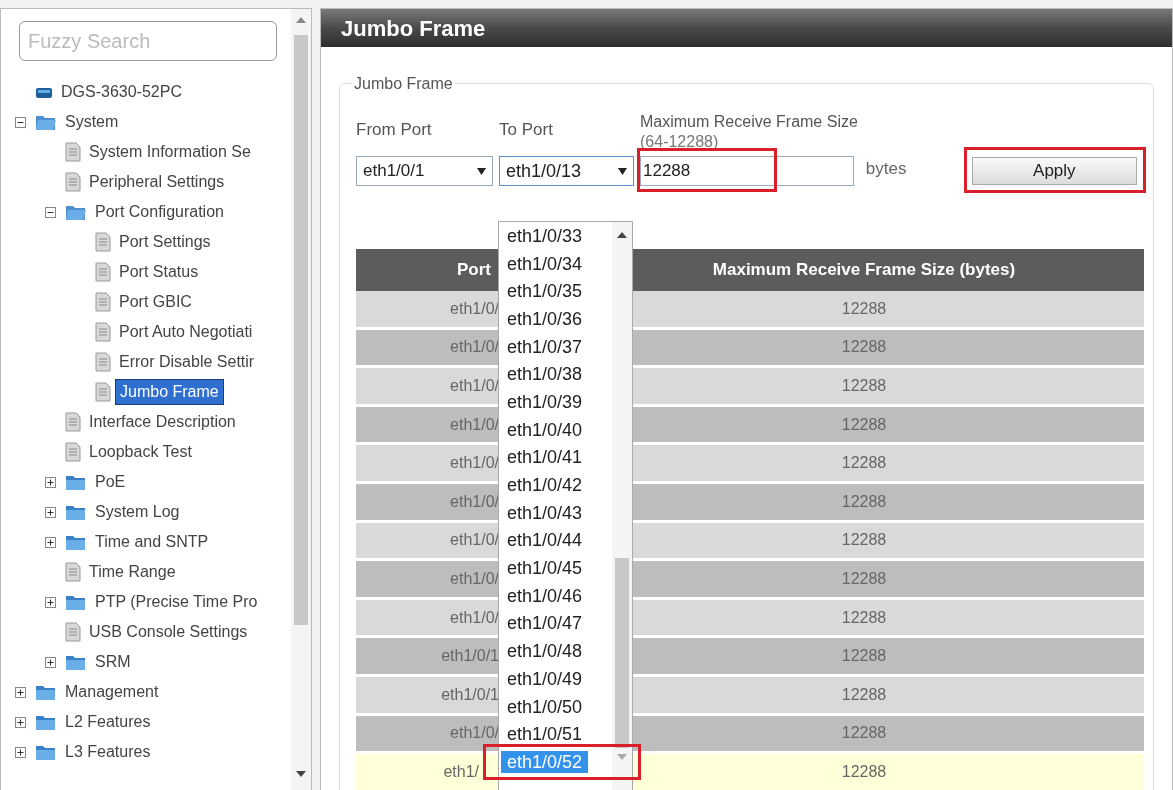 The image size is (1173, 790). Describe the element at coordinates (165, 242) in the screenshot. I see `tree-item: Port Settings` at that location.